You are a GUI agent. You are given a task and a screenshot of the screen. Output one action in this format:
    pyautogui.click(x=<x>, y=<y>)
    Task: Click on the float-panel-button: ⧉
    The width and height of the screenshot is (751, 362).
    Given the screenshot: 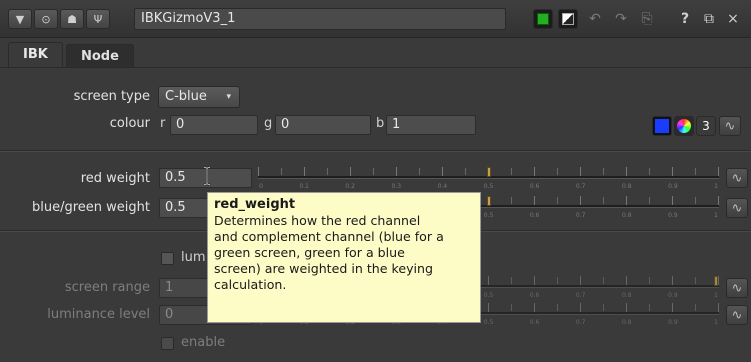 What is the action you would take?
    pyautogui.click(x=709, y=19)
    